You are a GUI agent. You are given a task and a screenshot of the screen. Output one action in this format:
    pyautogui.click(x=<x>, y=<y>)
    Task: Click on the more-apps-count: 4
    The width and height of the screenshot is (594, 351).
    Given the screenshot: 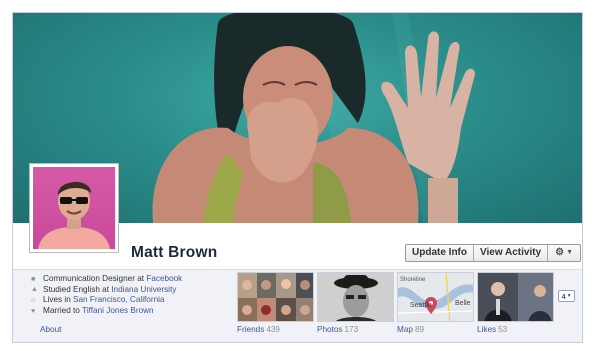 What is the action you would take?
    pyautogui.click(x=563, y=296)
    